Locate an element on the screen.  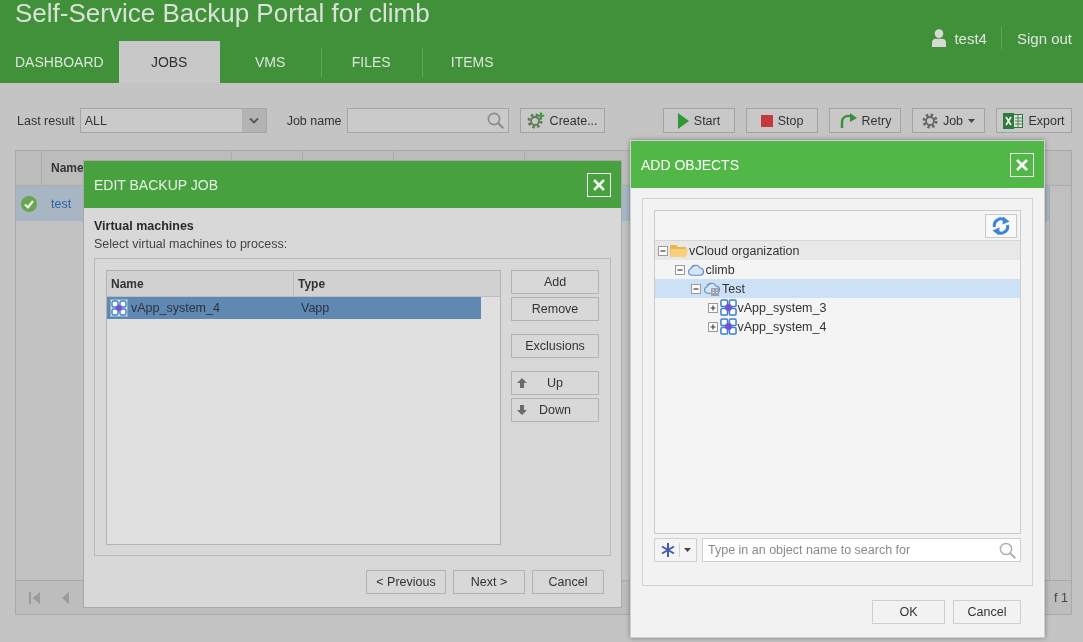
dialog-button: Add is located at coordinates (555, 282).